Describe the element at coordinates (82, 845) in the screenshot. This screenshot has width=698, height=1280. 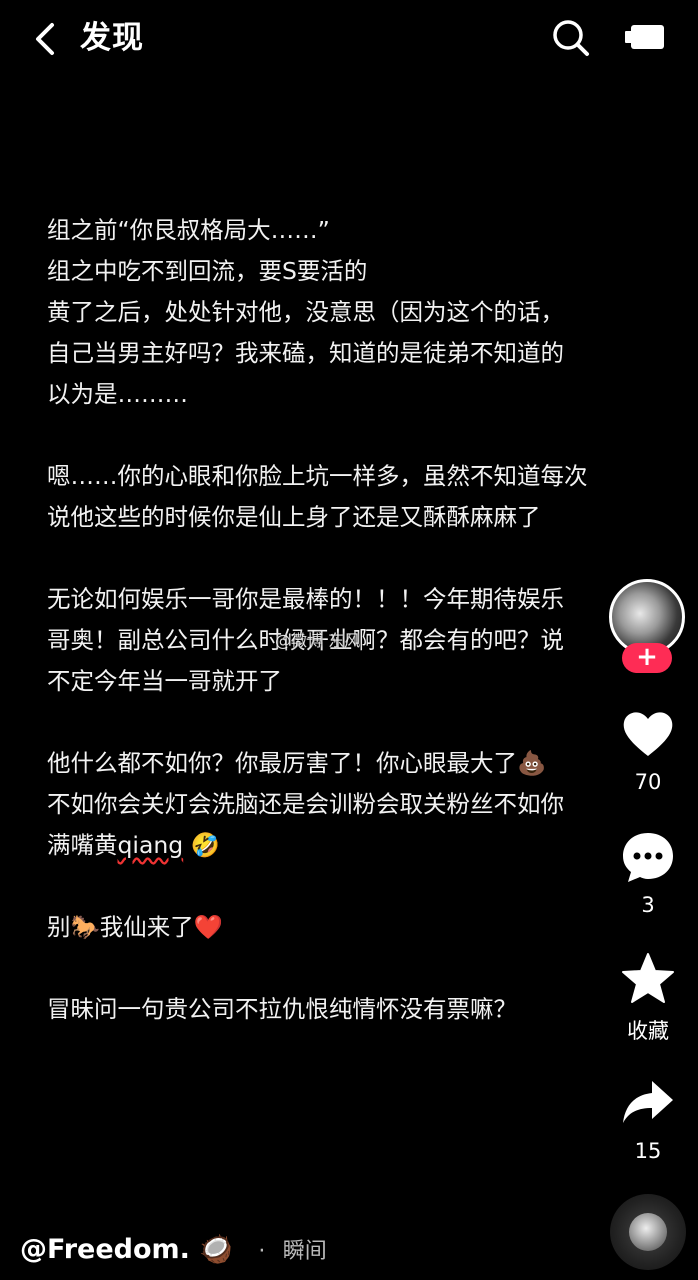
I see `post-line-prefix: 满嘴黄` at that location.